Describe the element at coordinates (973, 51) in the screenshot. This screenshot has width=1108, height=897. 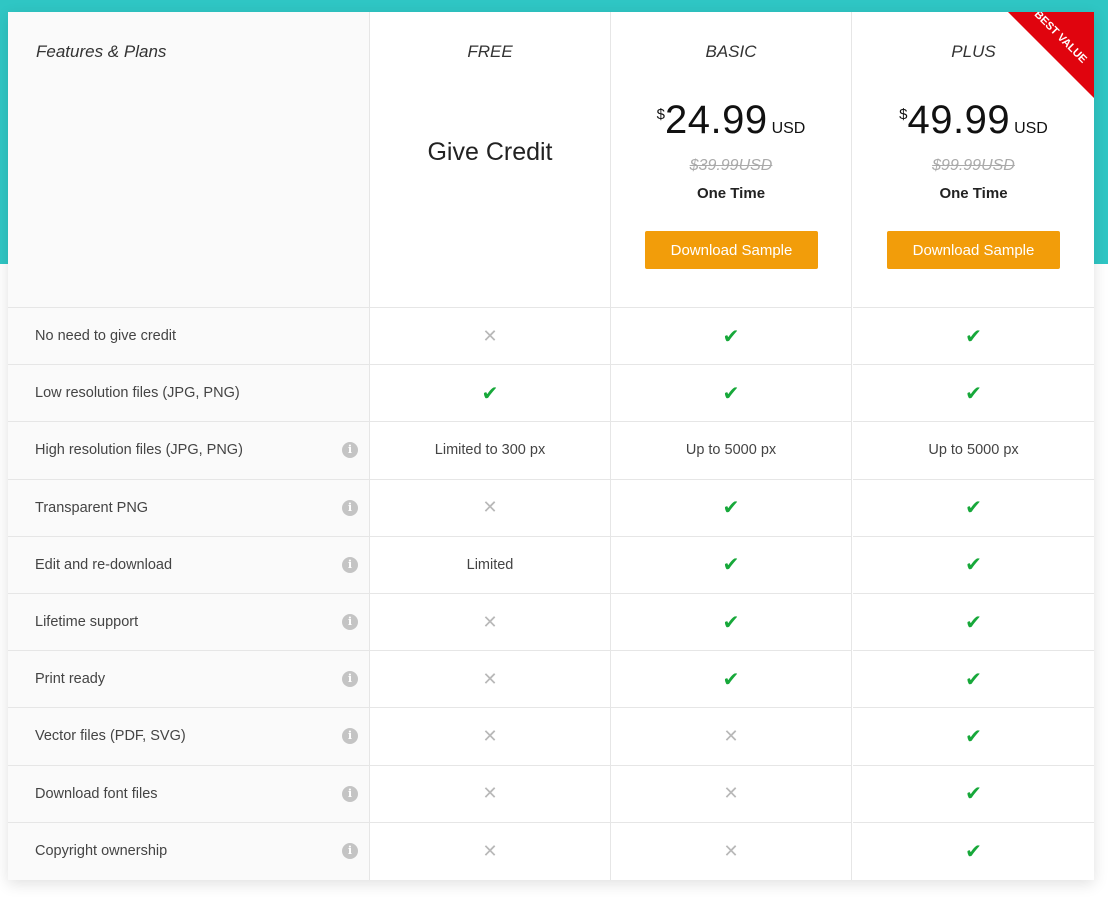
I see `plan-name: PLUS` at that location.